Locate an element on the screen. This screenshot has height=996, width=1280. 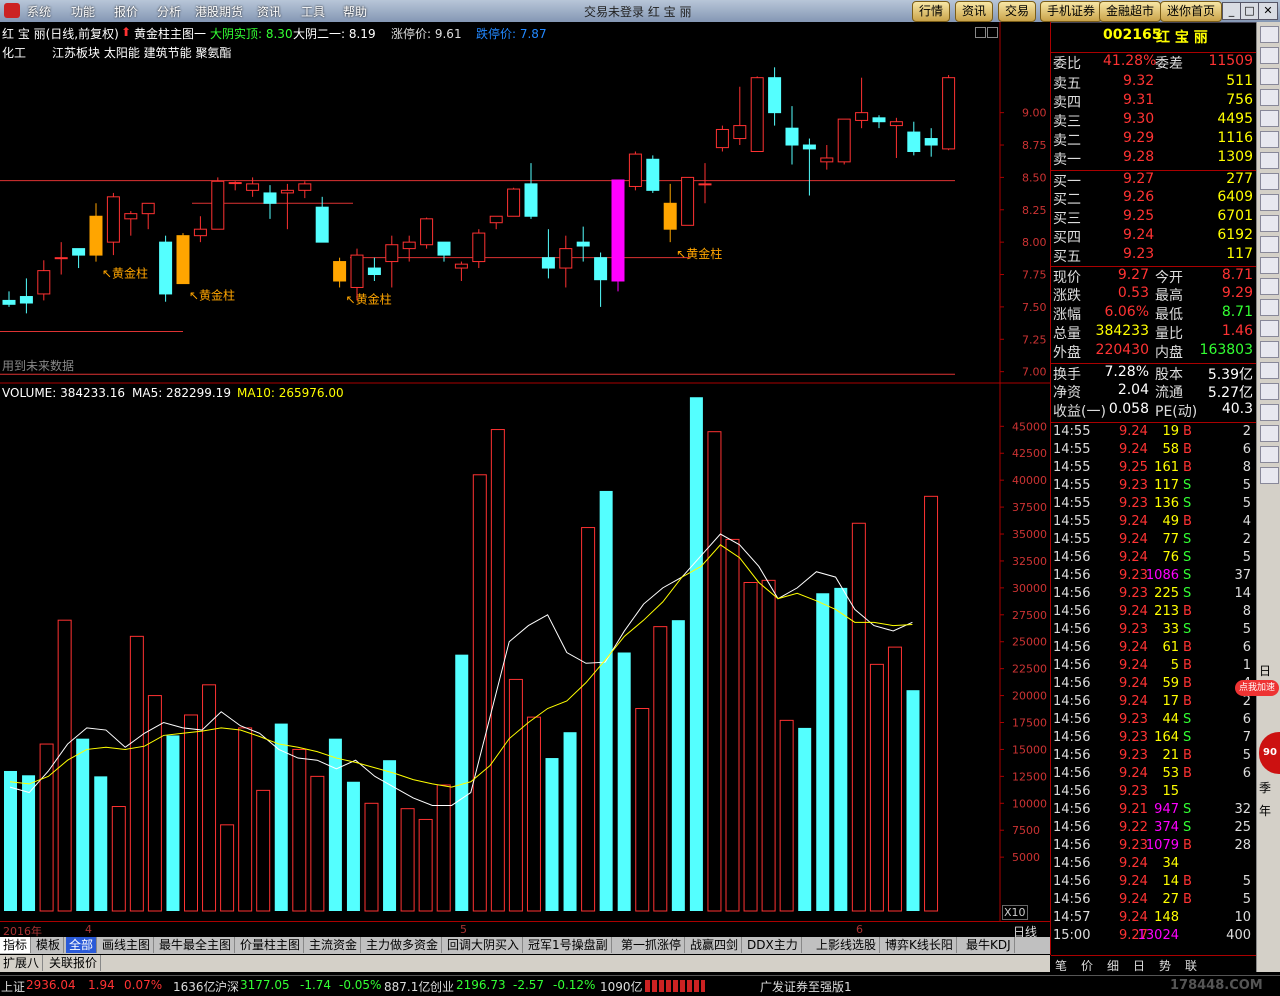
list-icon is located at coordinates (1269, 412).